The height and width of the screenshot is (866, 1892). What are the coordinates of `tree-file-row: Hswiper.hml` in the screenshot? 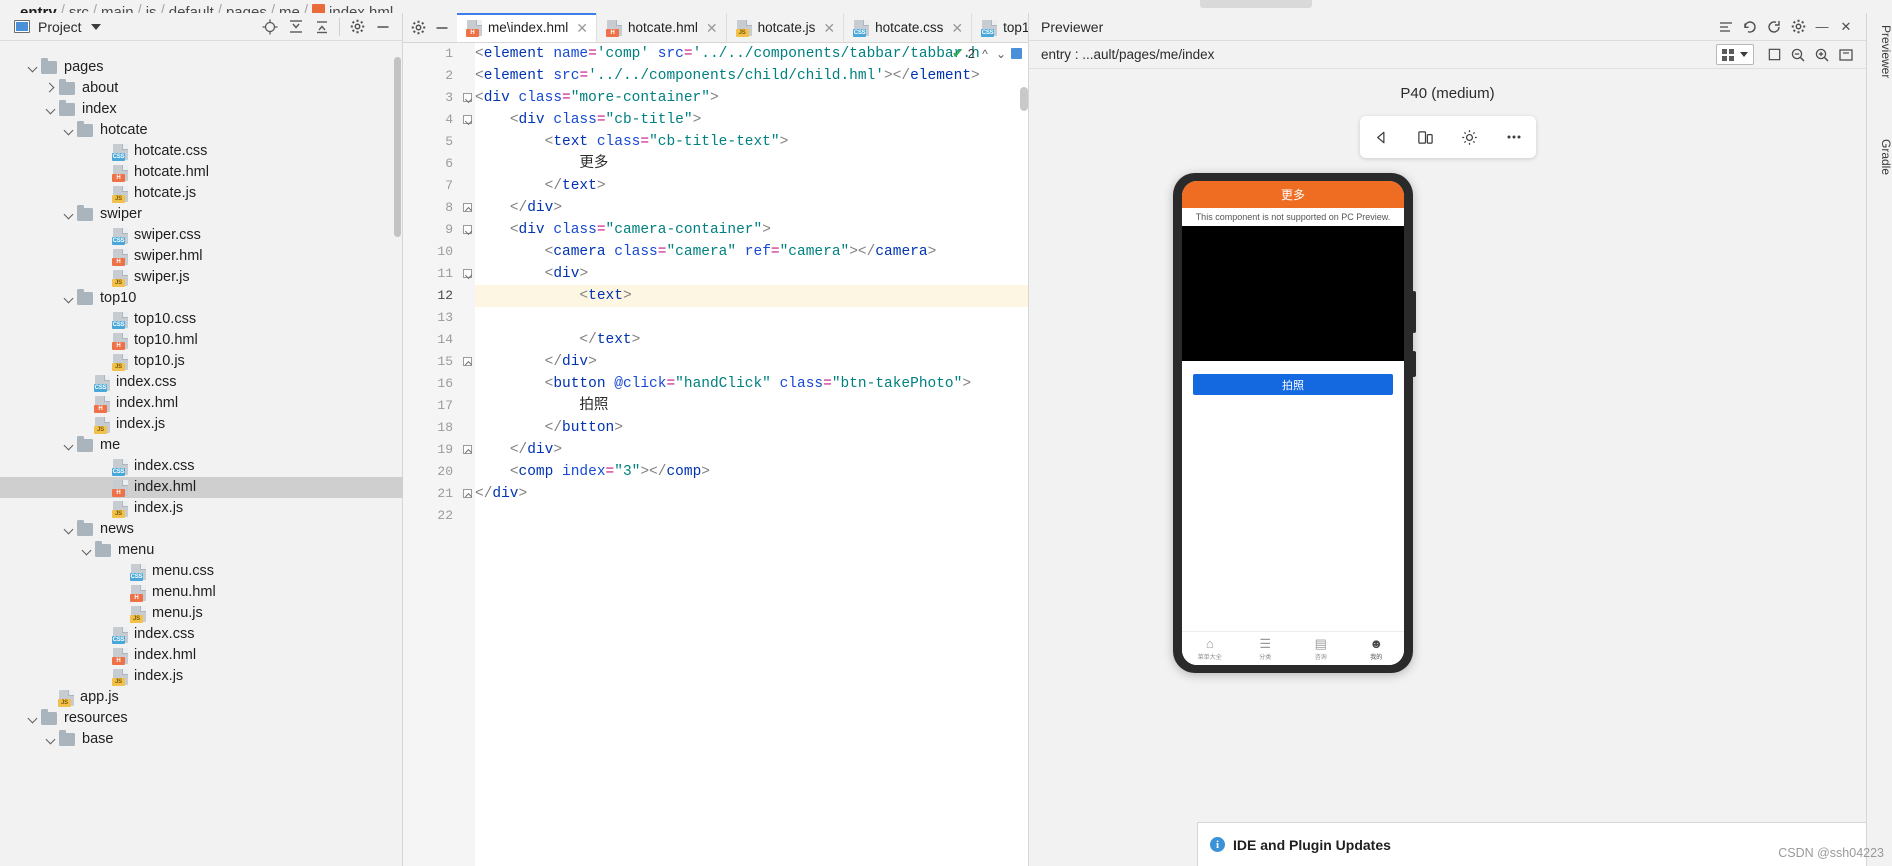 It's located at (201, 256).